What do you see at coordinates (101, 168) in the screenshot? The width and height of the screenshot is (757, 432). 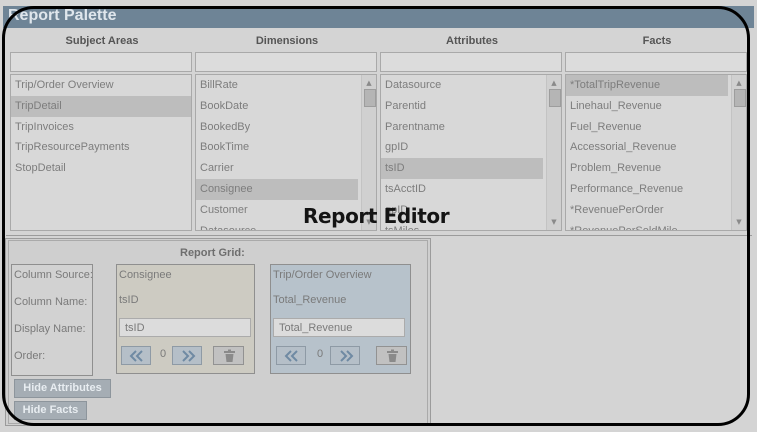 I see `list-item: StopDetail` at bounding box center [101, 168].